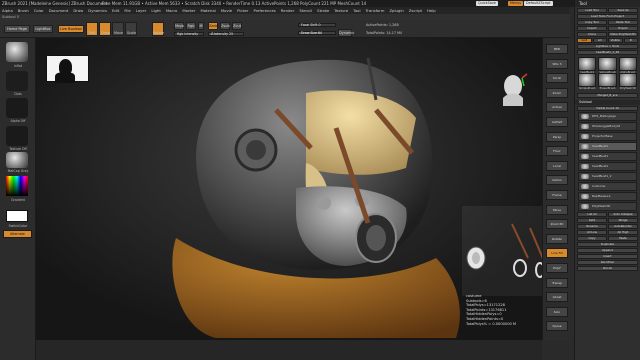 Image resolution: width=640 pixels, height=360 pixels. What do you see at coordinates (557, 311) in the screenshot?
I see `shelf-solo-button: Solo` at bounding box center [557, 311].